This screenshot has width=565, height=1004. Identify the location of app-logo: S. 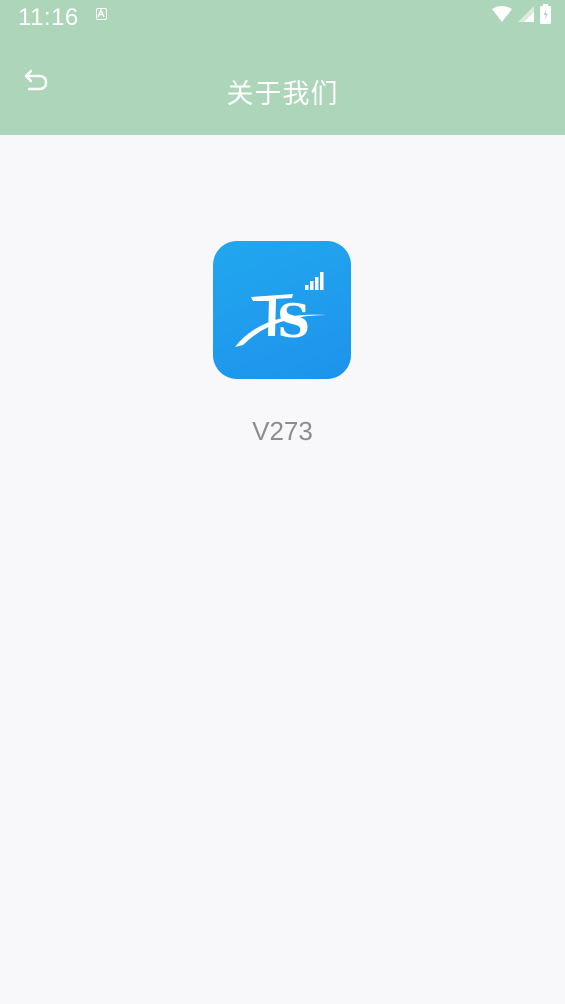
(282, 310).